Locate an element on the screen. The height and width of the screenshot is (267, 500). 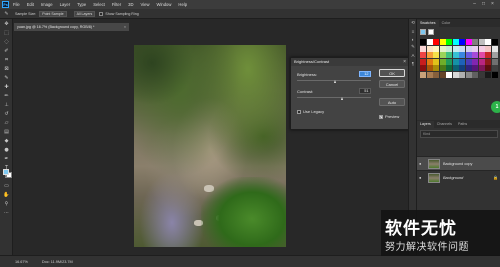
dialog-close-icon: × is located at coordinates (404, 62).